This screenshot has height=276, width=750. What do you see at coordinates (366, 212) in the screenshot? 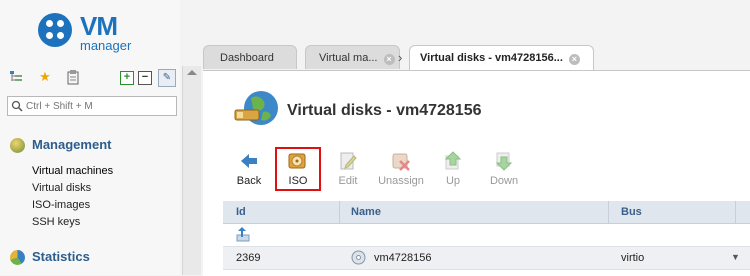
I see `column-header-name: Name` at bounding box center [366, 212].